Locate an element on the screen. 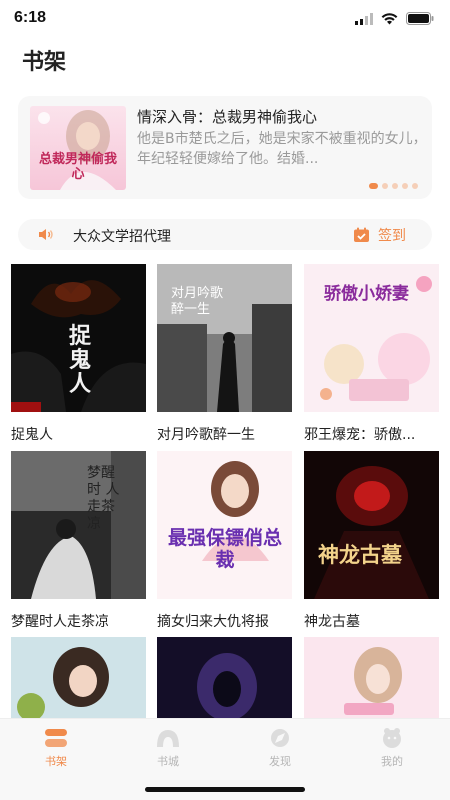 The image size is (450, 800). status-time: 6:18 is located at coordinates (30, 17).